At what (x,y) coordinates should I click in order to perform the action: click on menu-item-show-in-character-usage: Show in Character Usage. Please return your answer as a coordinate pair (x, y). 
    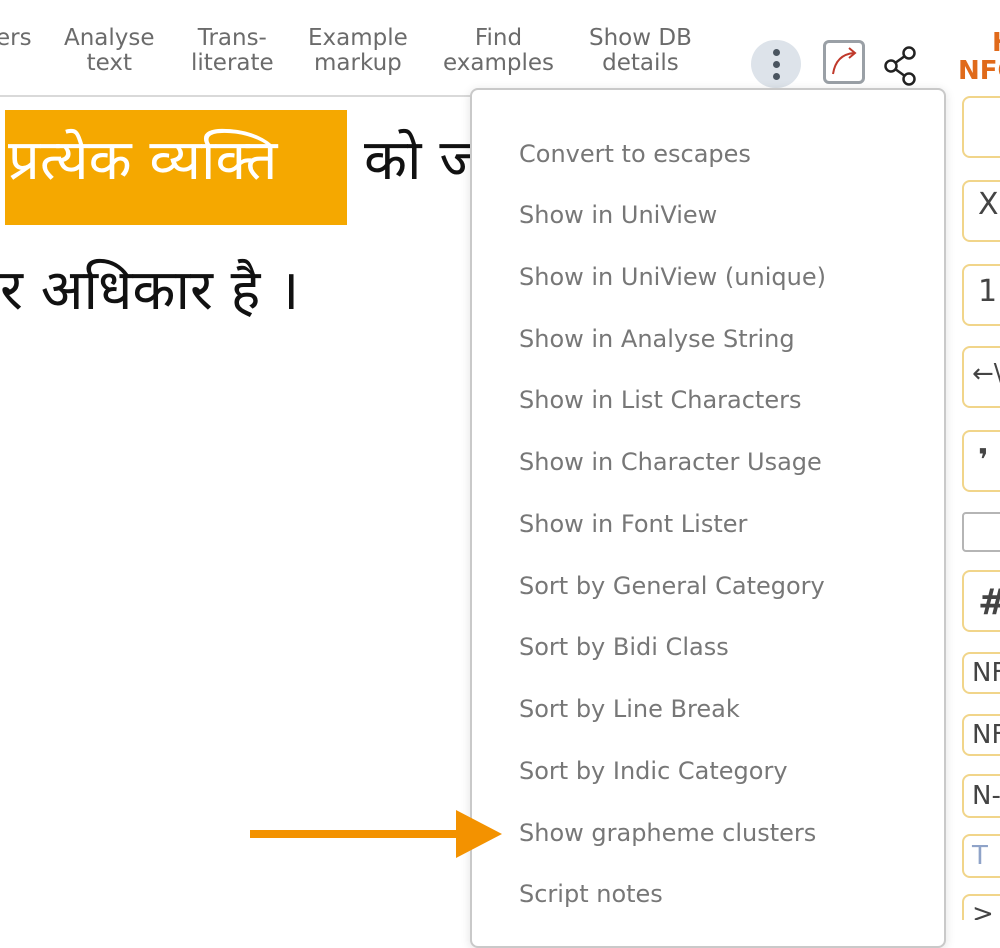
    Looking at the image, I should click on (670, 462).